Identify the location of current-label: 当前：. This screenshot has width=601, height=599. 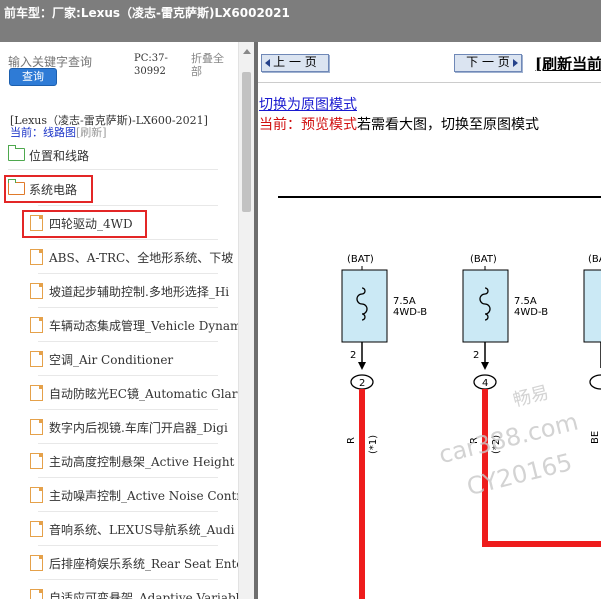
(26, 132).